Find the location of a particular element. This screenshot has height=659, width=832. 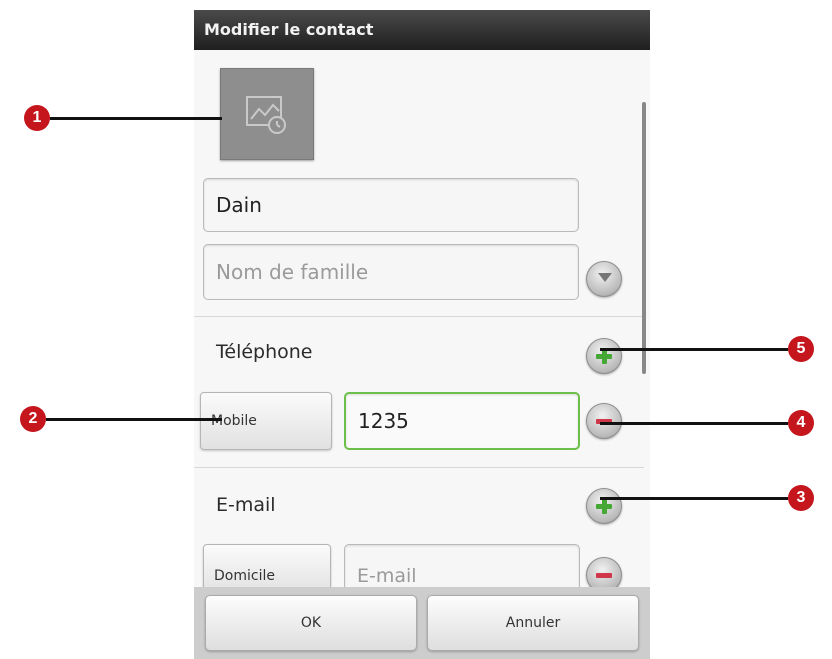

remove-phone-button is located at coordinates (604, 421).